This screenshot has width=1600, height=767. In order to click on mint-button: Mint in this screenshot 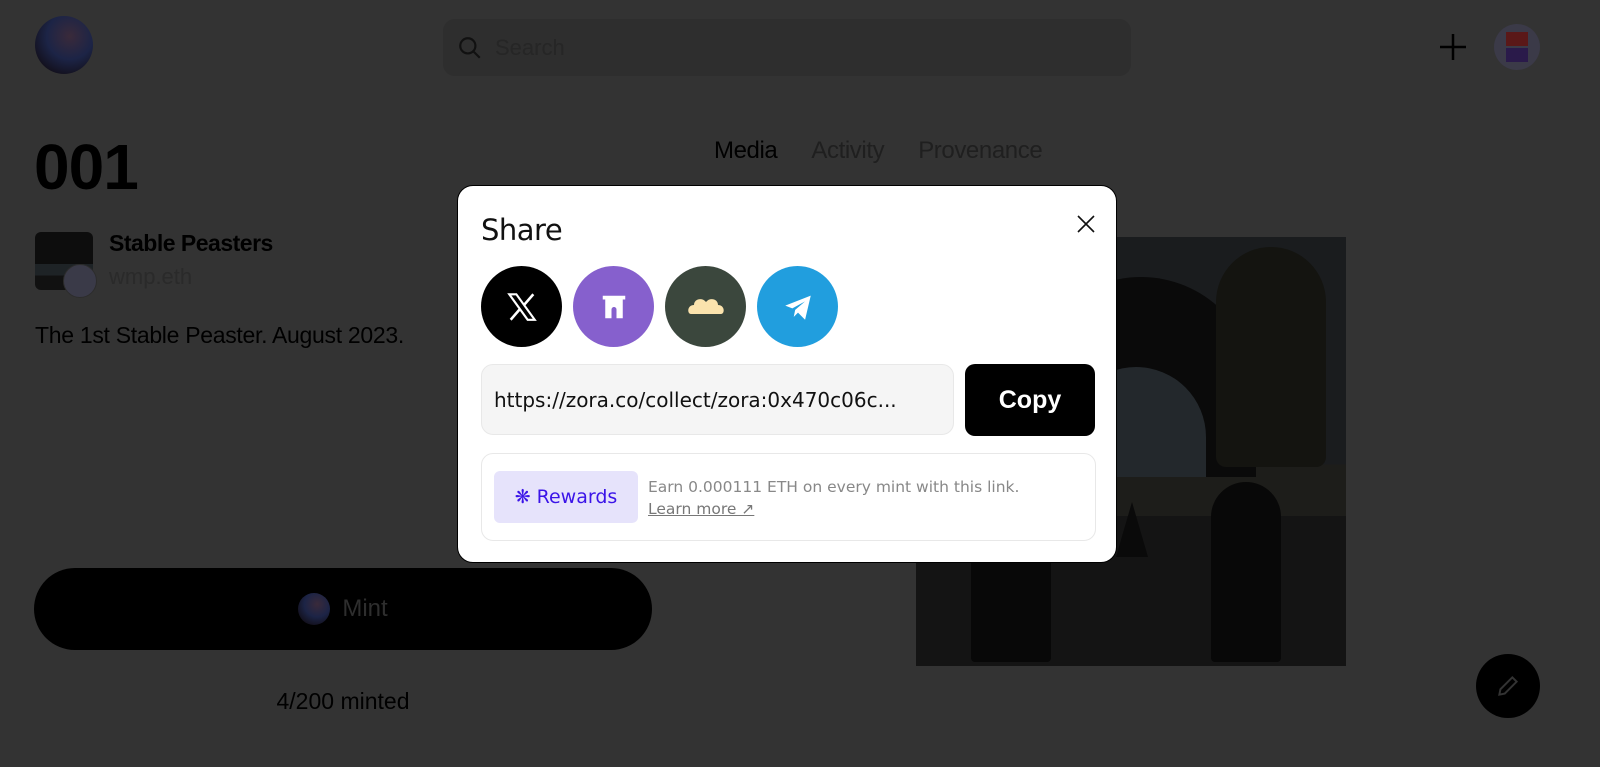, I will do `click(343, 609)`.